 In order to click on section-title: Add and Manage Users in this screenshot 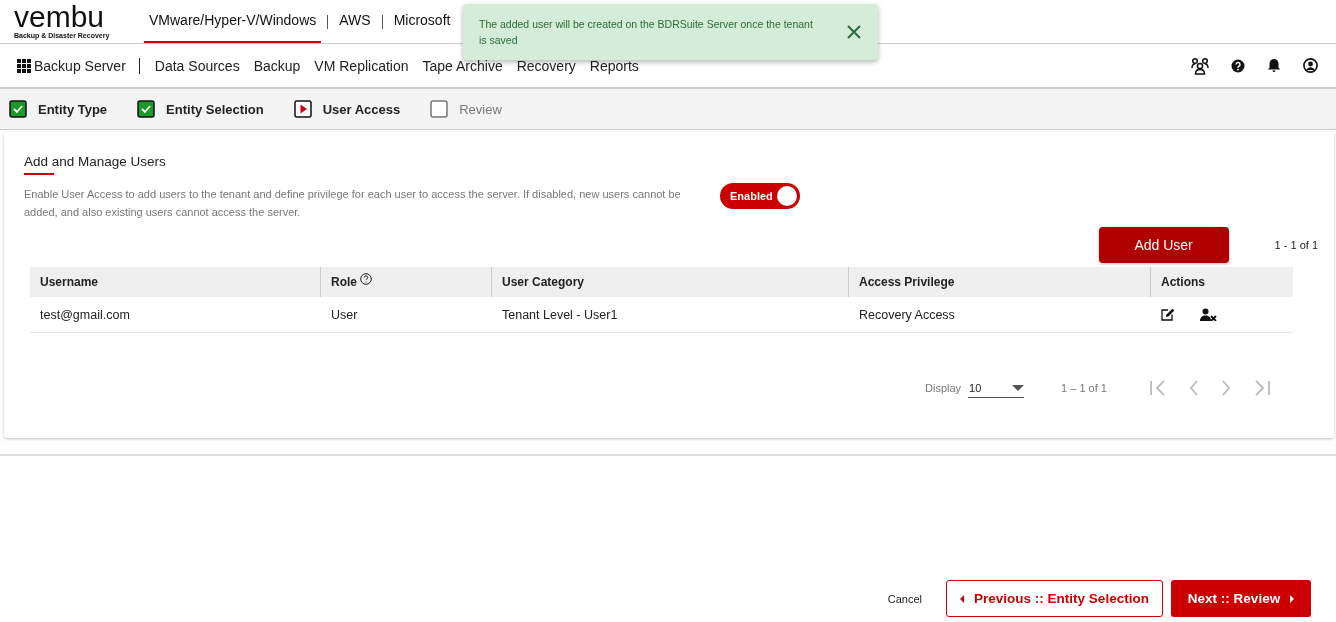, I will do `click(93, 163)`.